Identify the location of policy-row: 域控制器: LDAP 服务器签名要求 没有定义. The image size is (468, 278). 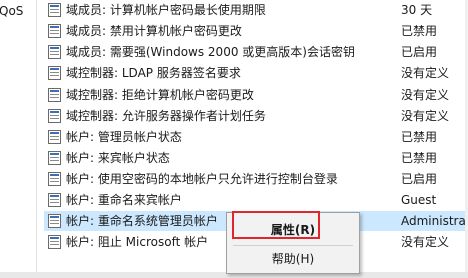
(256, 73).